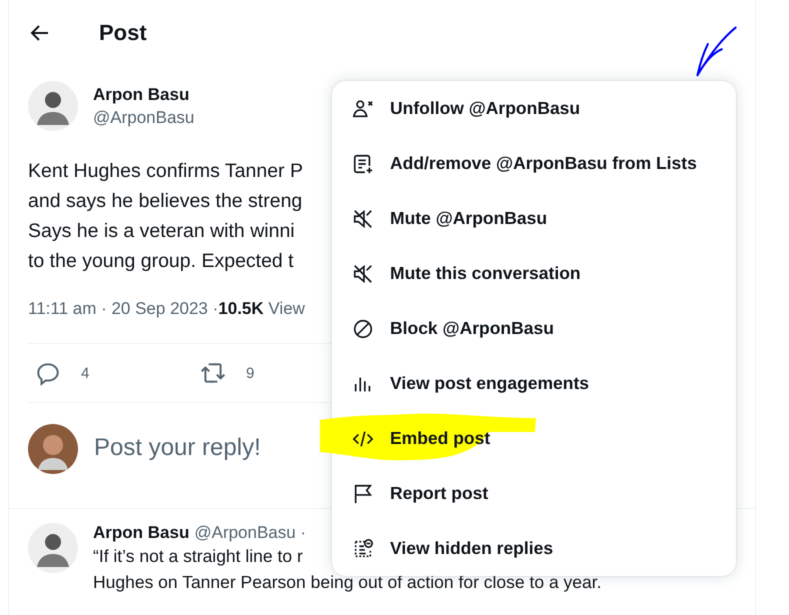 The height and width of the screenshot is (615, 789). I want to click on flag-icon, so click(363, 493).